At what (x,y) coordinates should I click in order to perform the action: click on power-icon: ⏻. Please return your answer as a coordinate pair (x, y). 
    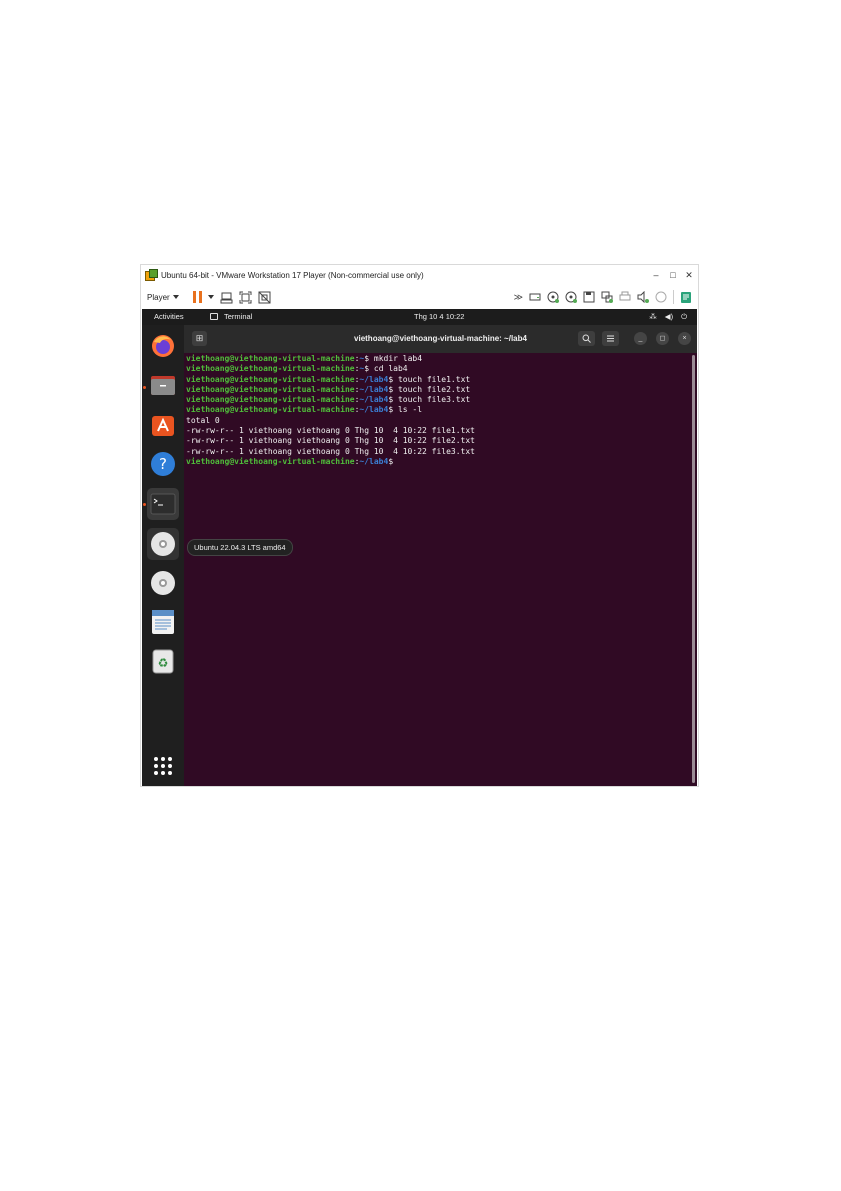
    Looking at the image, I should click on (684, 316).